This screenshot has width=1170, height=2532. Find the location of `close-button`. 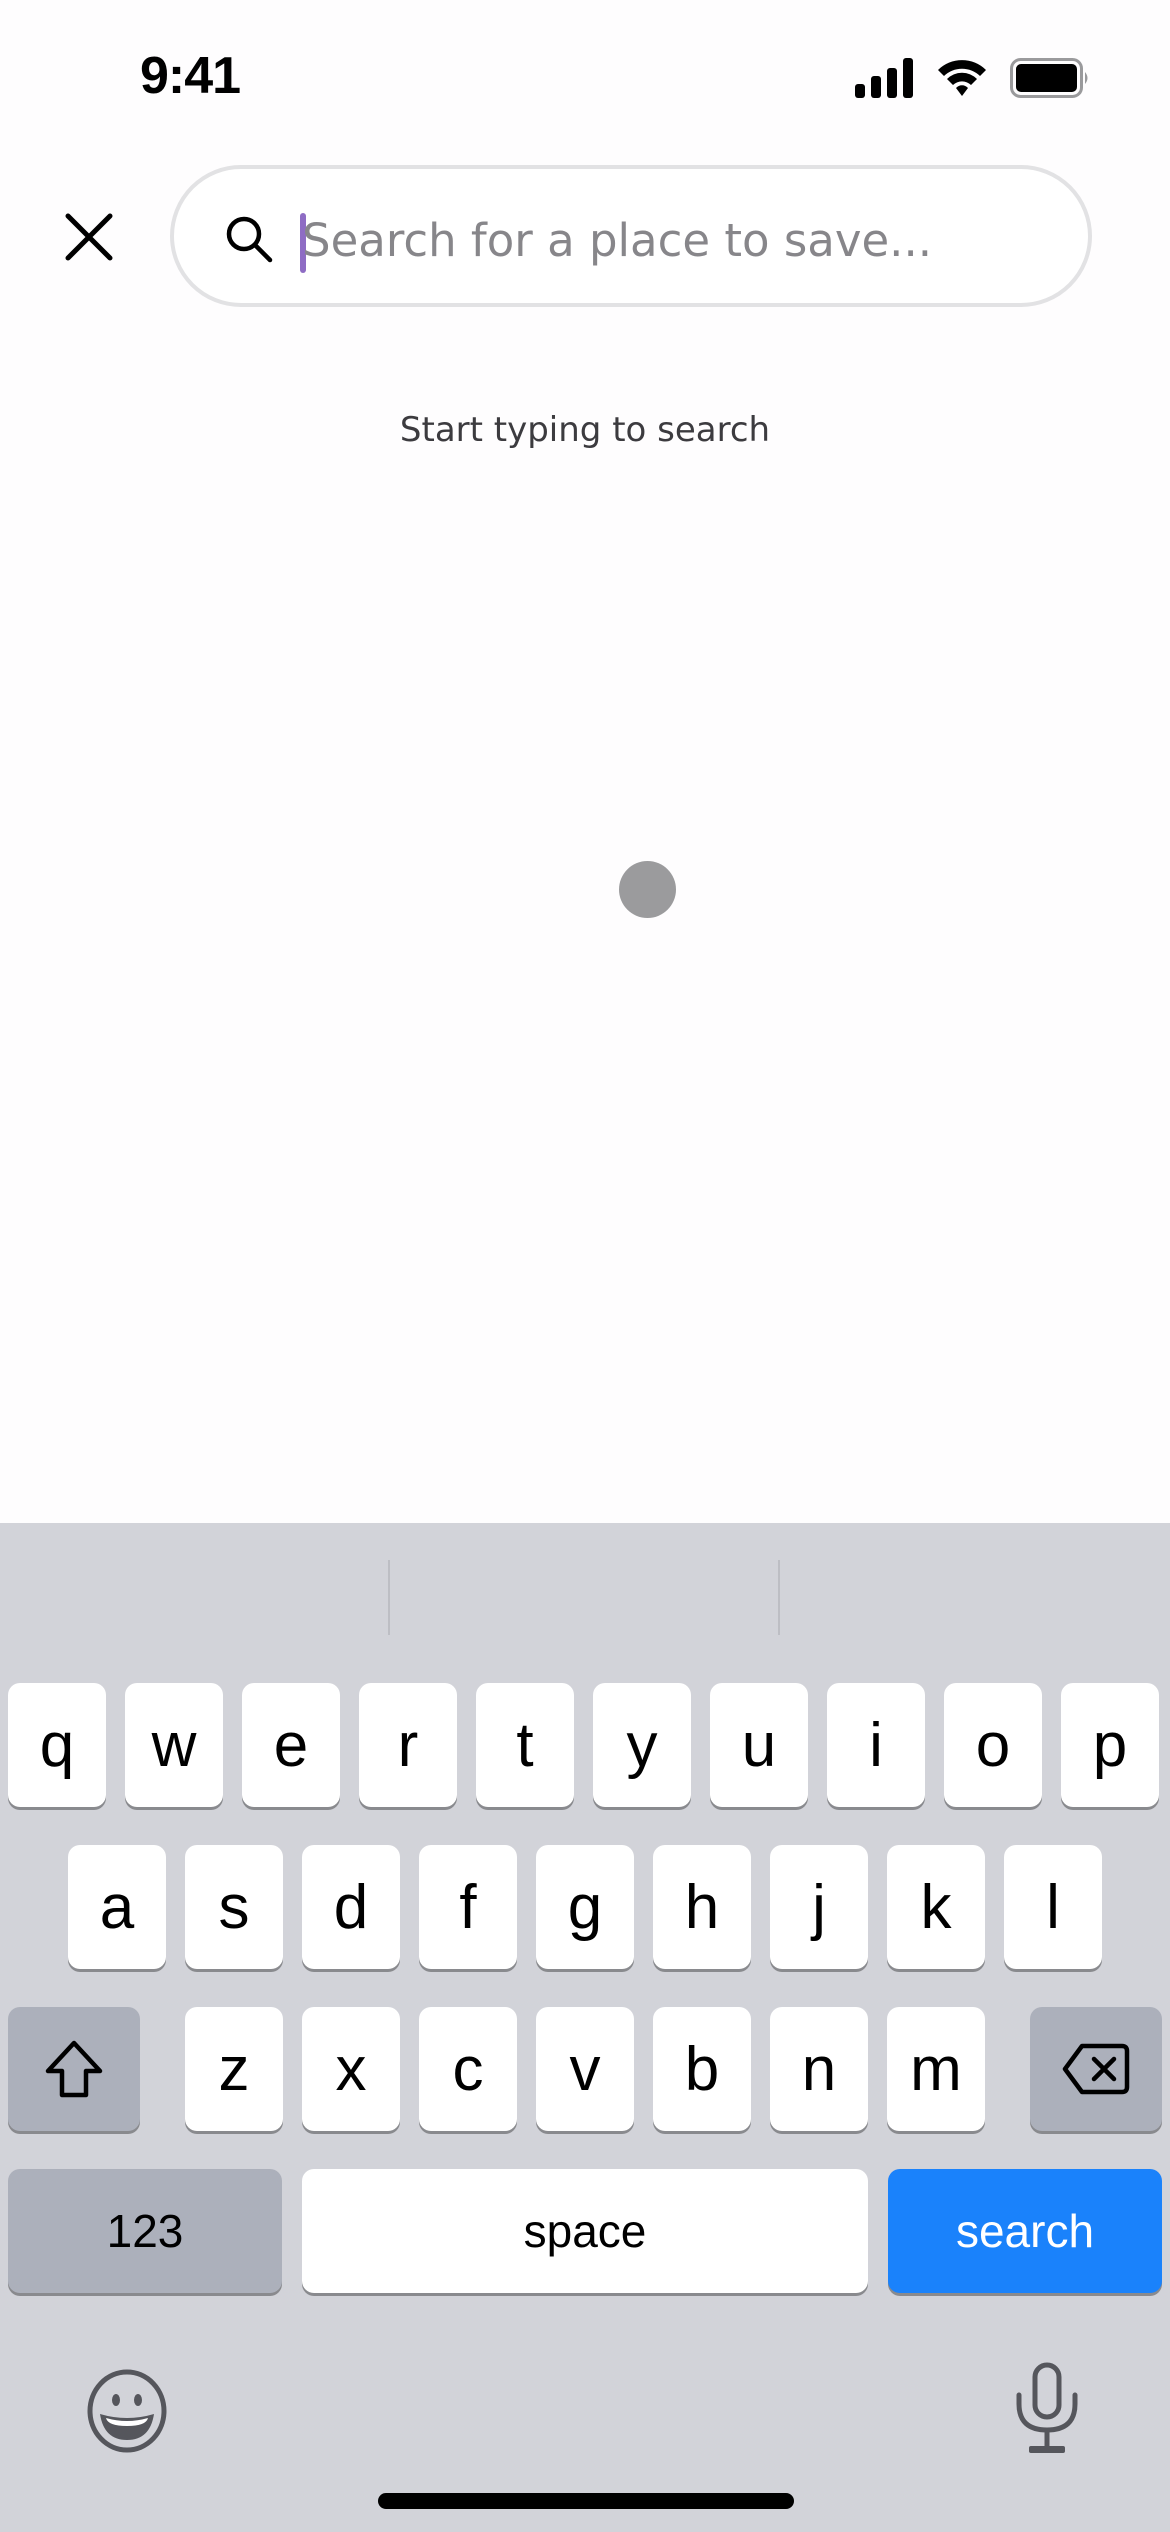

close-button is located at coordinates (89, 237).